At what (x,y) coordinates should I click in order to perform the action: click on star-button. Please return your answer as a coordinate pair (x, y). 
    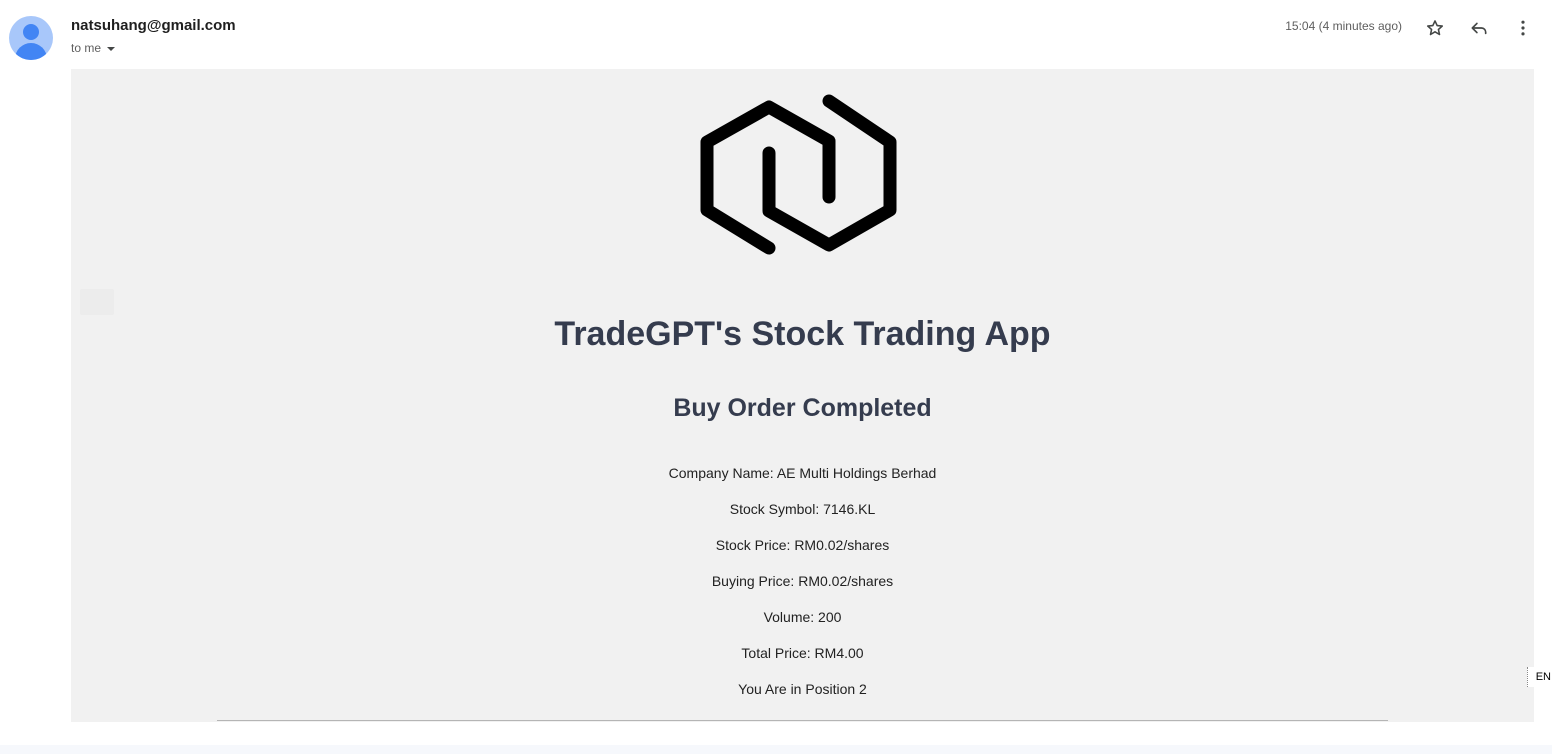
    Looking at the image, I should click on (1435, 28).